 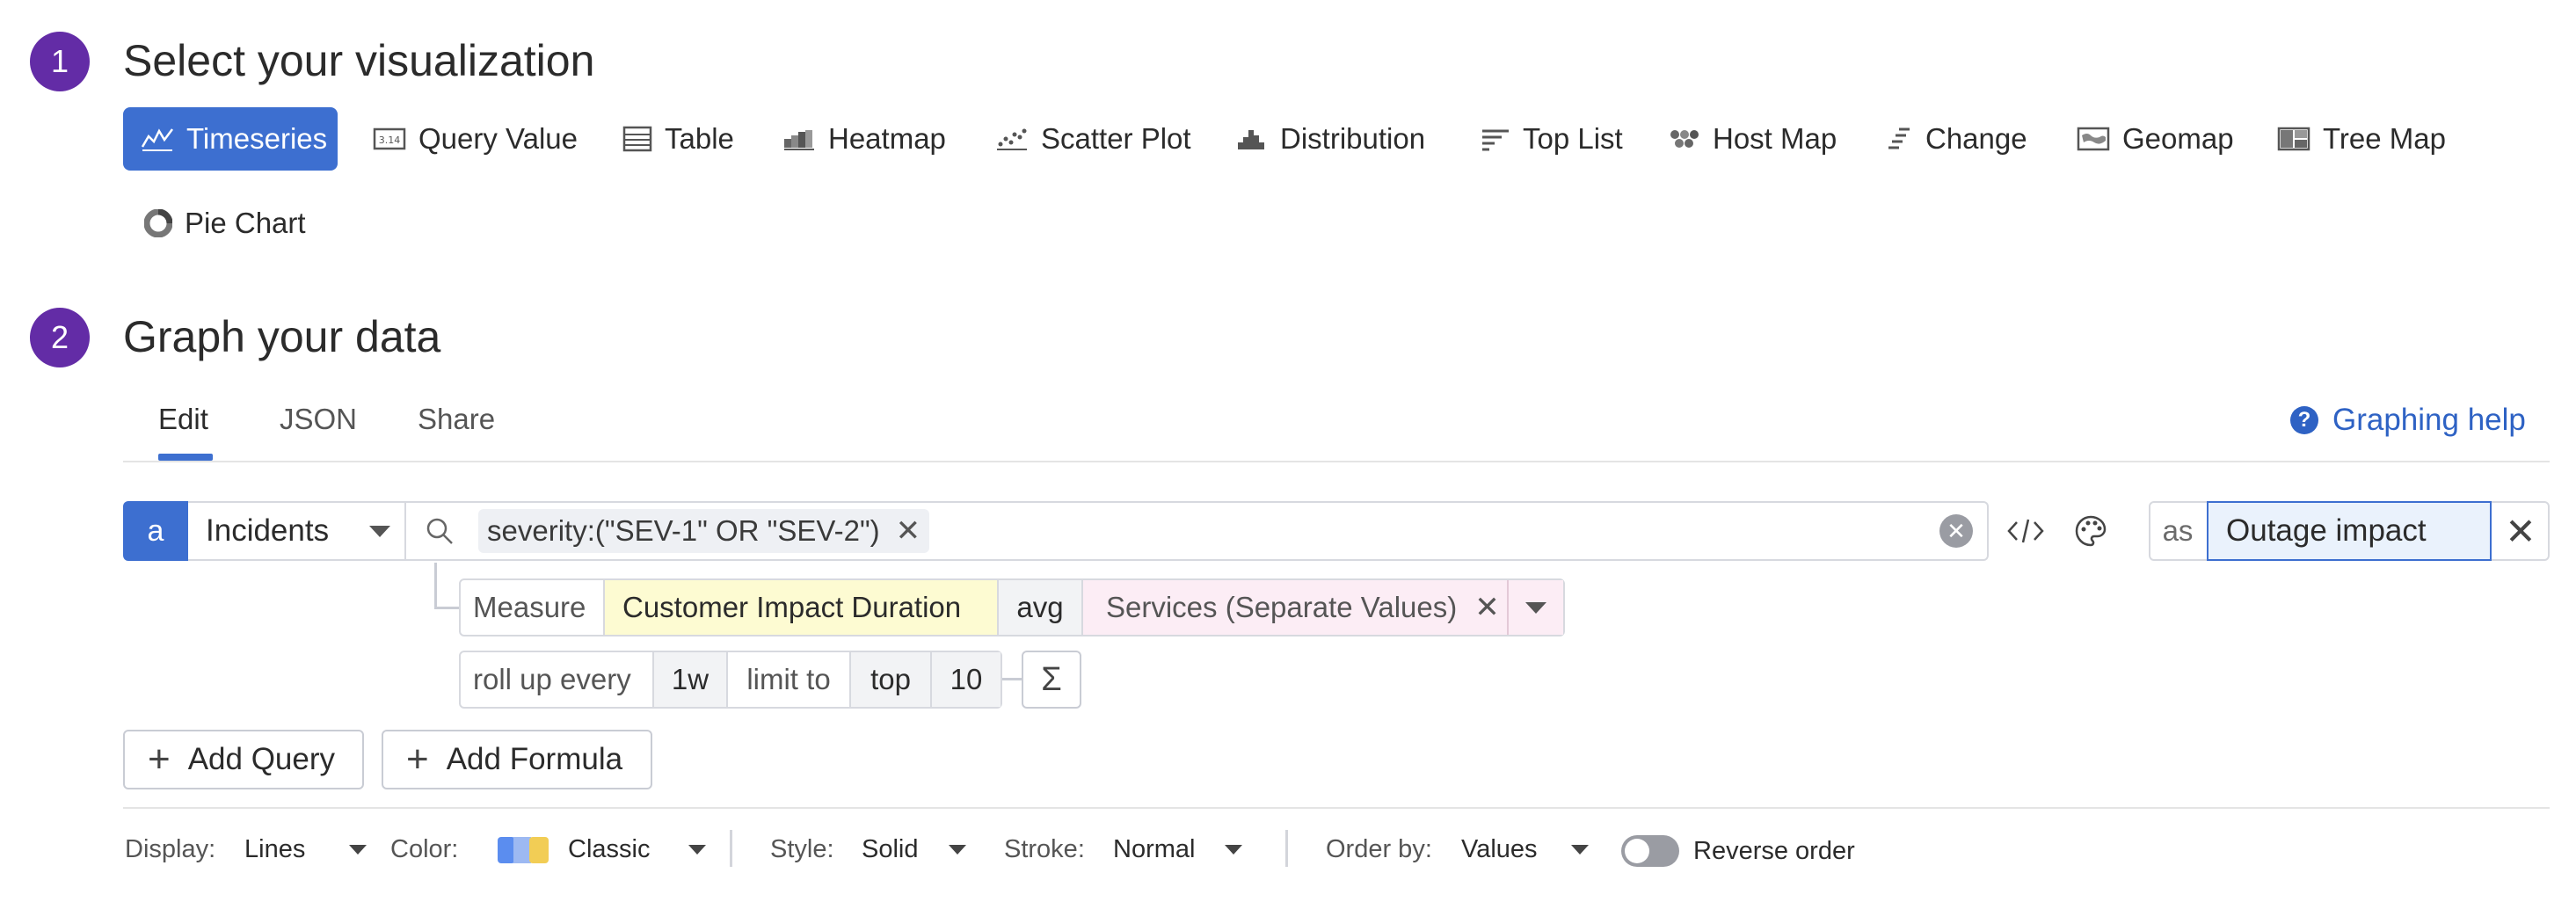 I want to click on color-value: Classic, so click(x=609, y=849).